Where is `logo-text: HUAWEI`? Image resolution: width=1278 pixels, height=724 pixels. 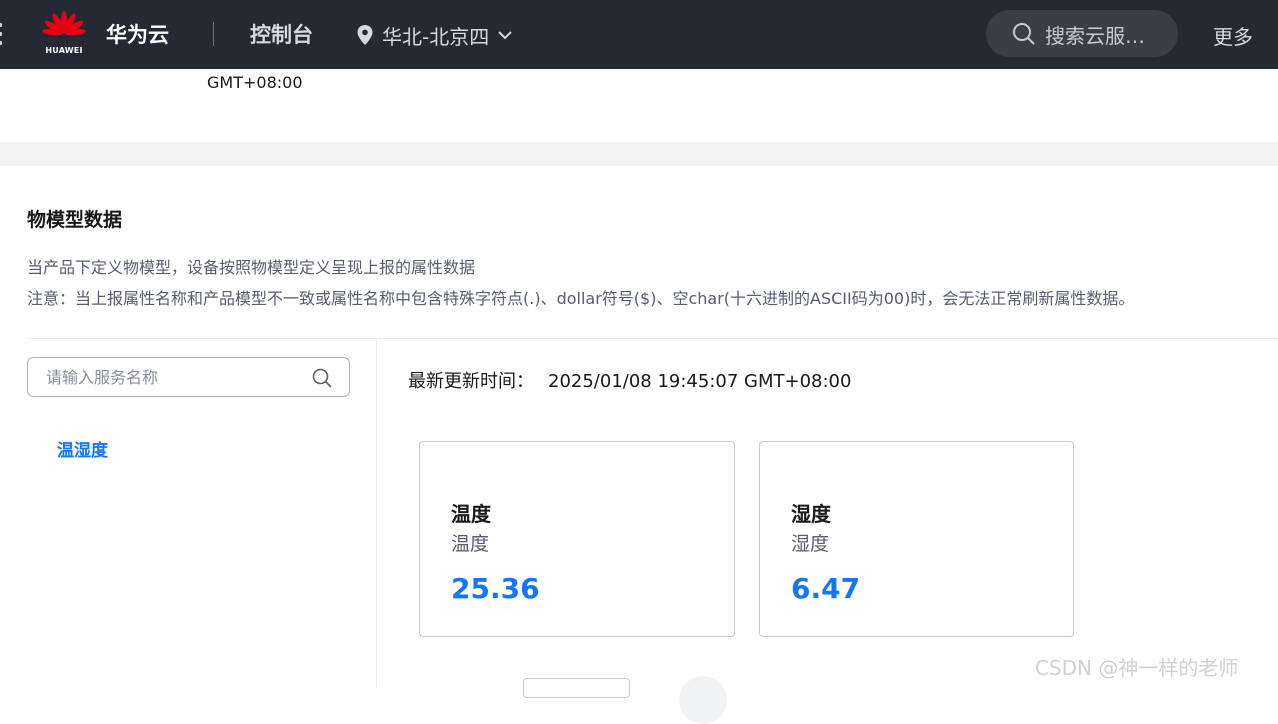 logo-text: HUAWEI is located at coordinates (64, 50).